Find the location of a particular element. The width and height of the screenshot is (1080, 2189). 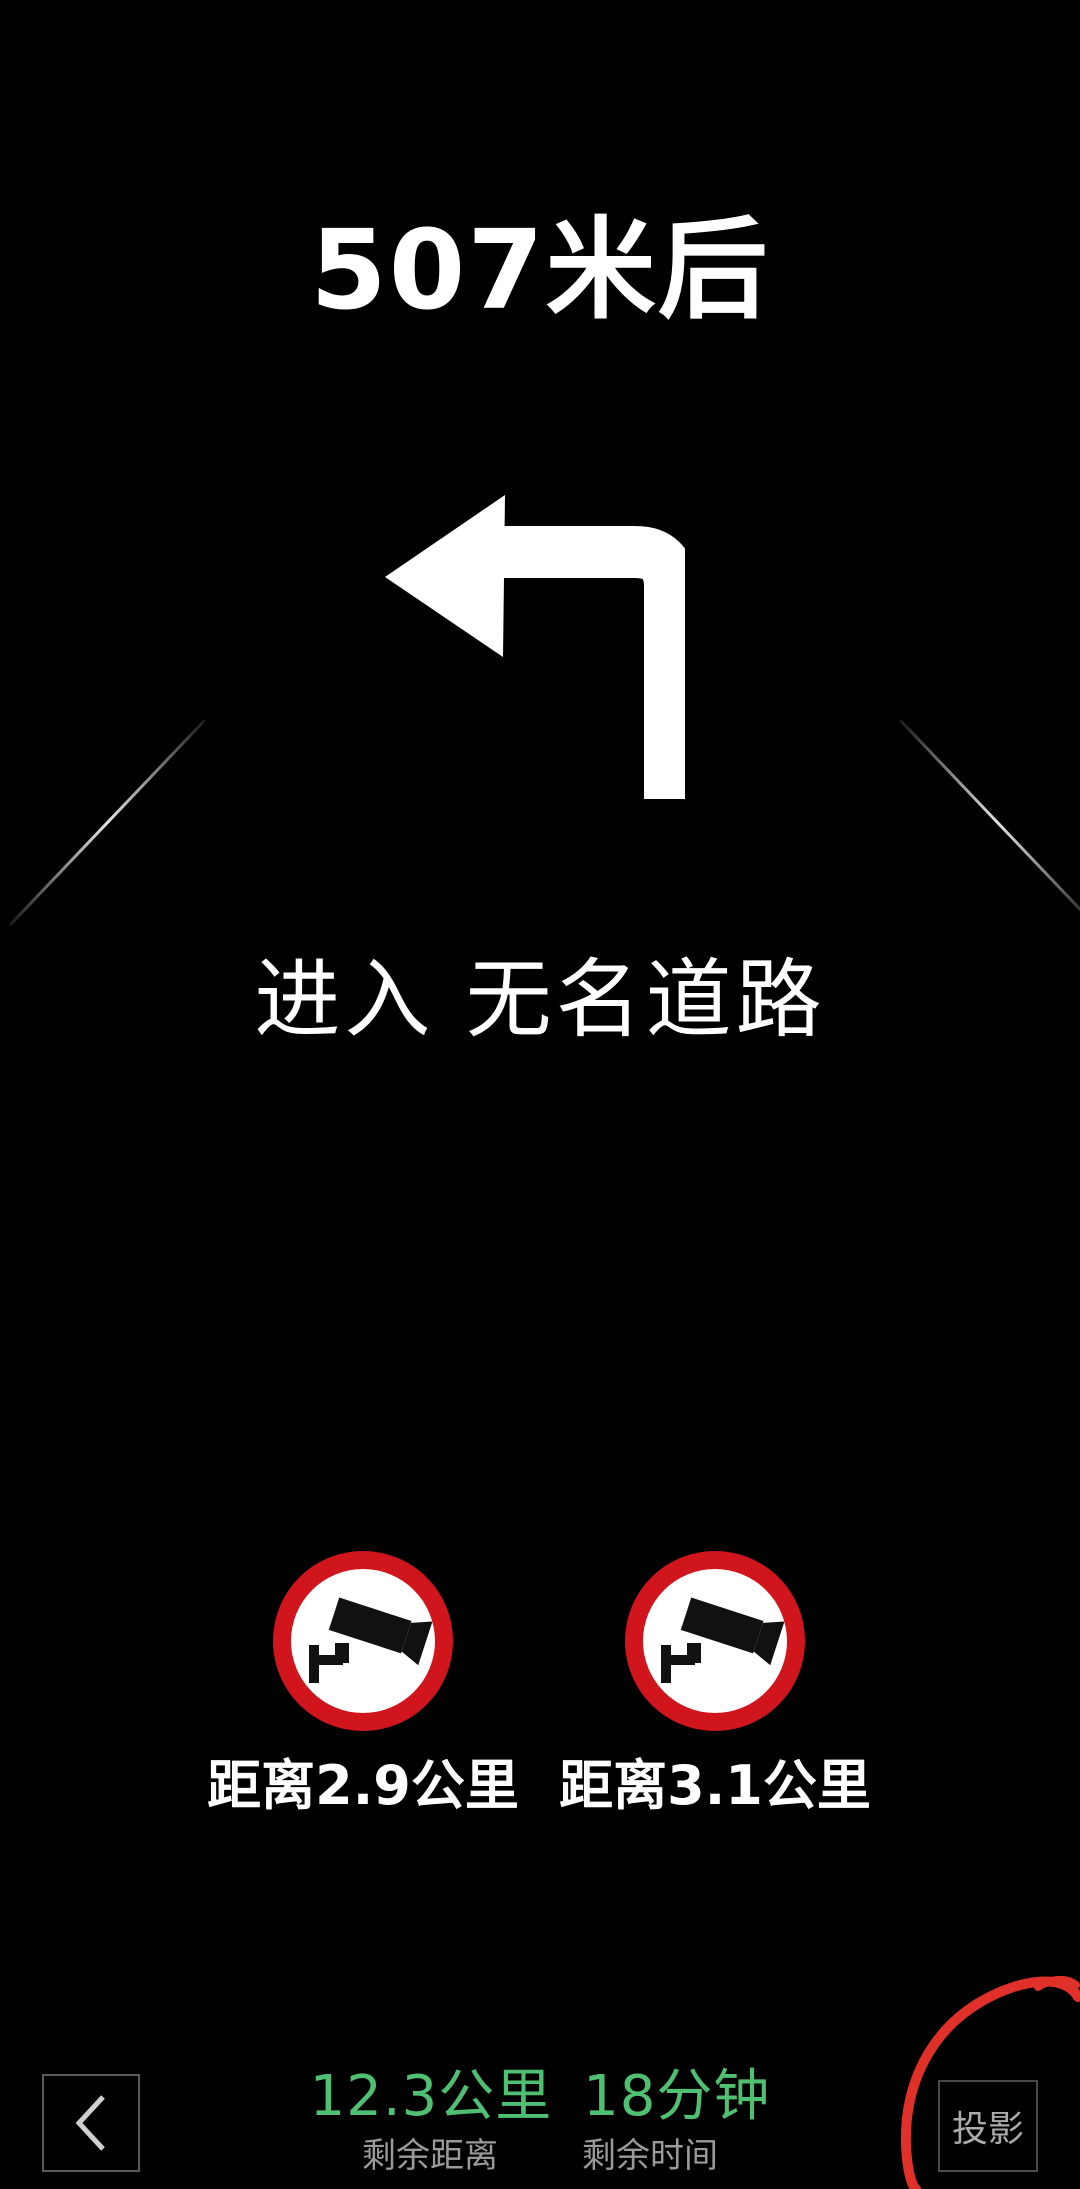

camera-alert-1: 距离2.9公里 is located at coordinates (363, 1682).